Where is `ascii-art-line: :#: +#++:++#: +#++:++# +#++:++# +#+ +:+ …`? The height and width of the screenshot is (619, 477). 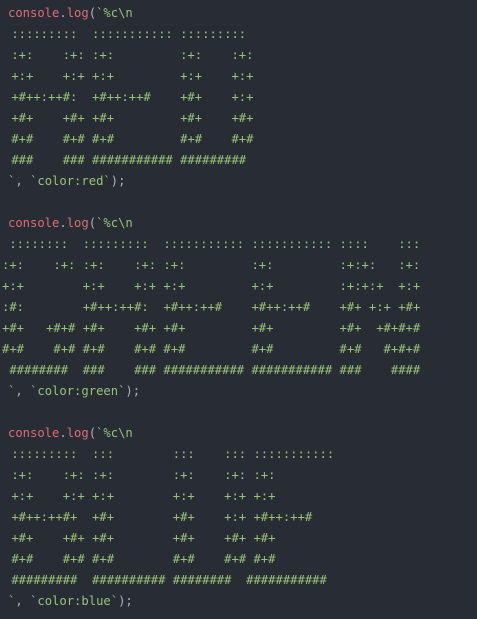
ascii-art-line: :#: +#++:++#: +#++:++# +#++:++# +#+ +:+ … is located at coordinates (211, 307).